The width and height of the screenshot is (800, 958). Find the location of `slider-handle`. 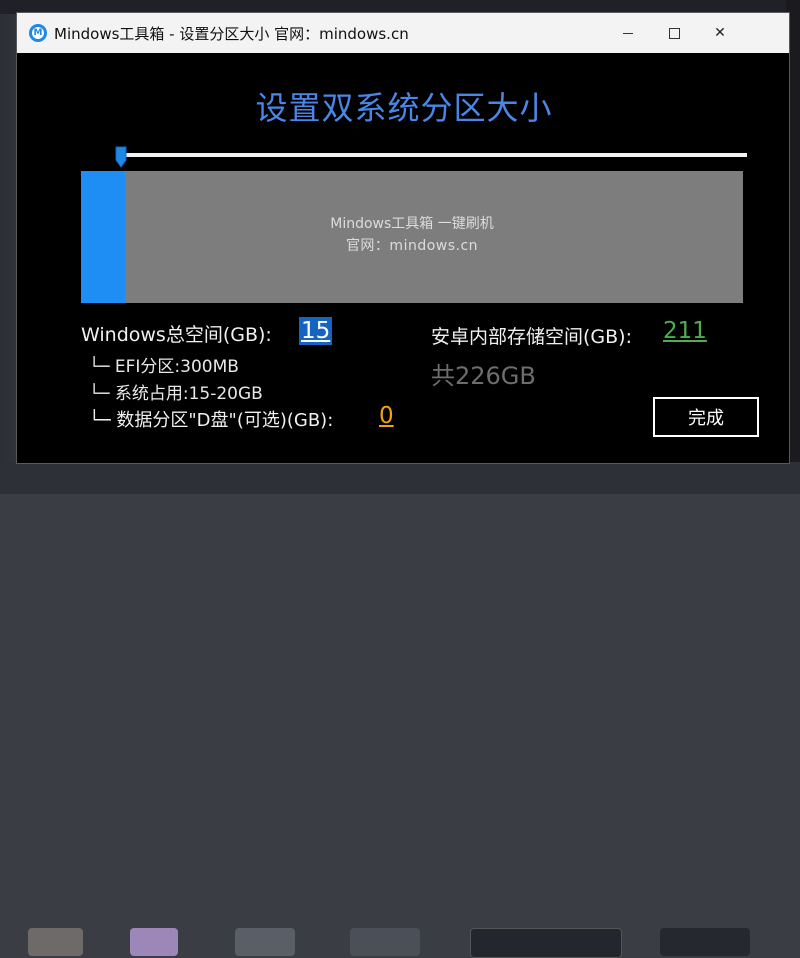

slider-handle is located at coordinates (121, 157).